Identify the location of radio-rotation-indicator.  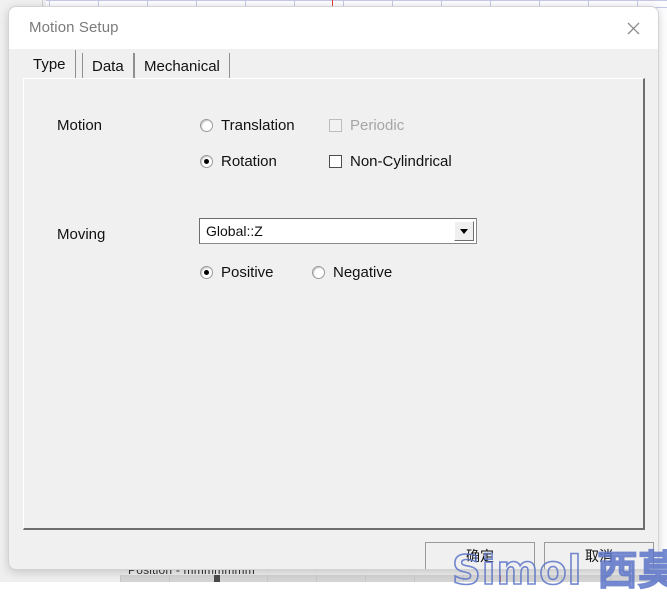
(206, 161).